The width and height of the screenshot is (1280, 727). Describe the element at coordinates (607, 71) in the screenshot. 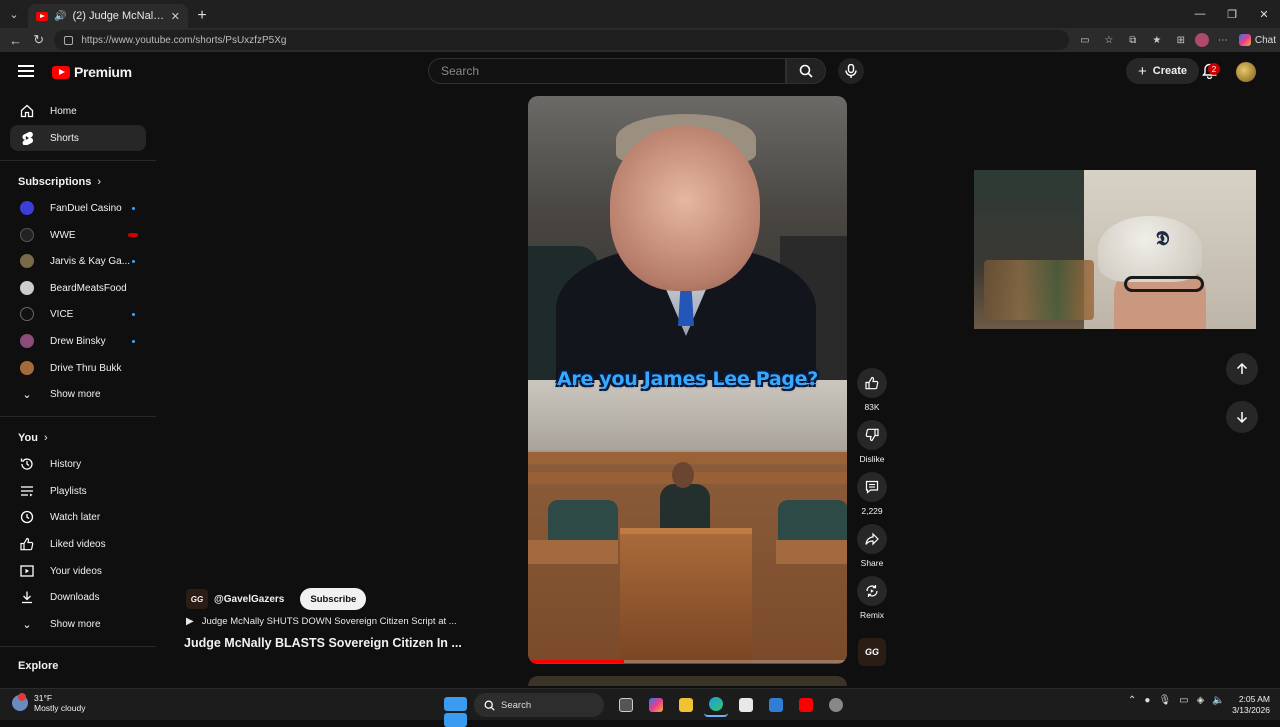

I see `search-input: Search` at that location.